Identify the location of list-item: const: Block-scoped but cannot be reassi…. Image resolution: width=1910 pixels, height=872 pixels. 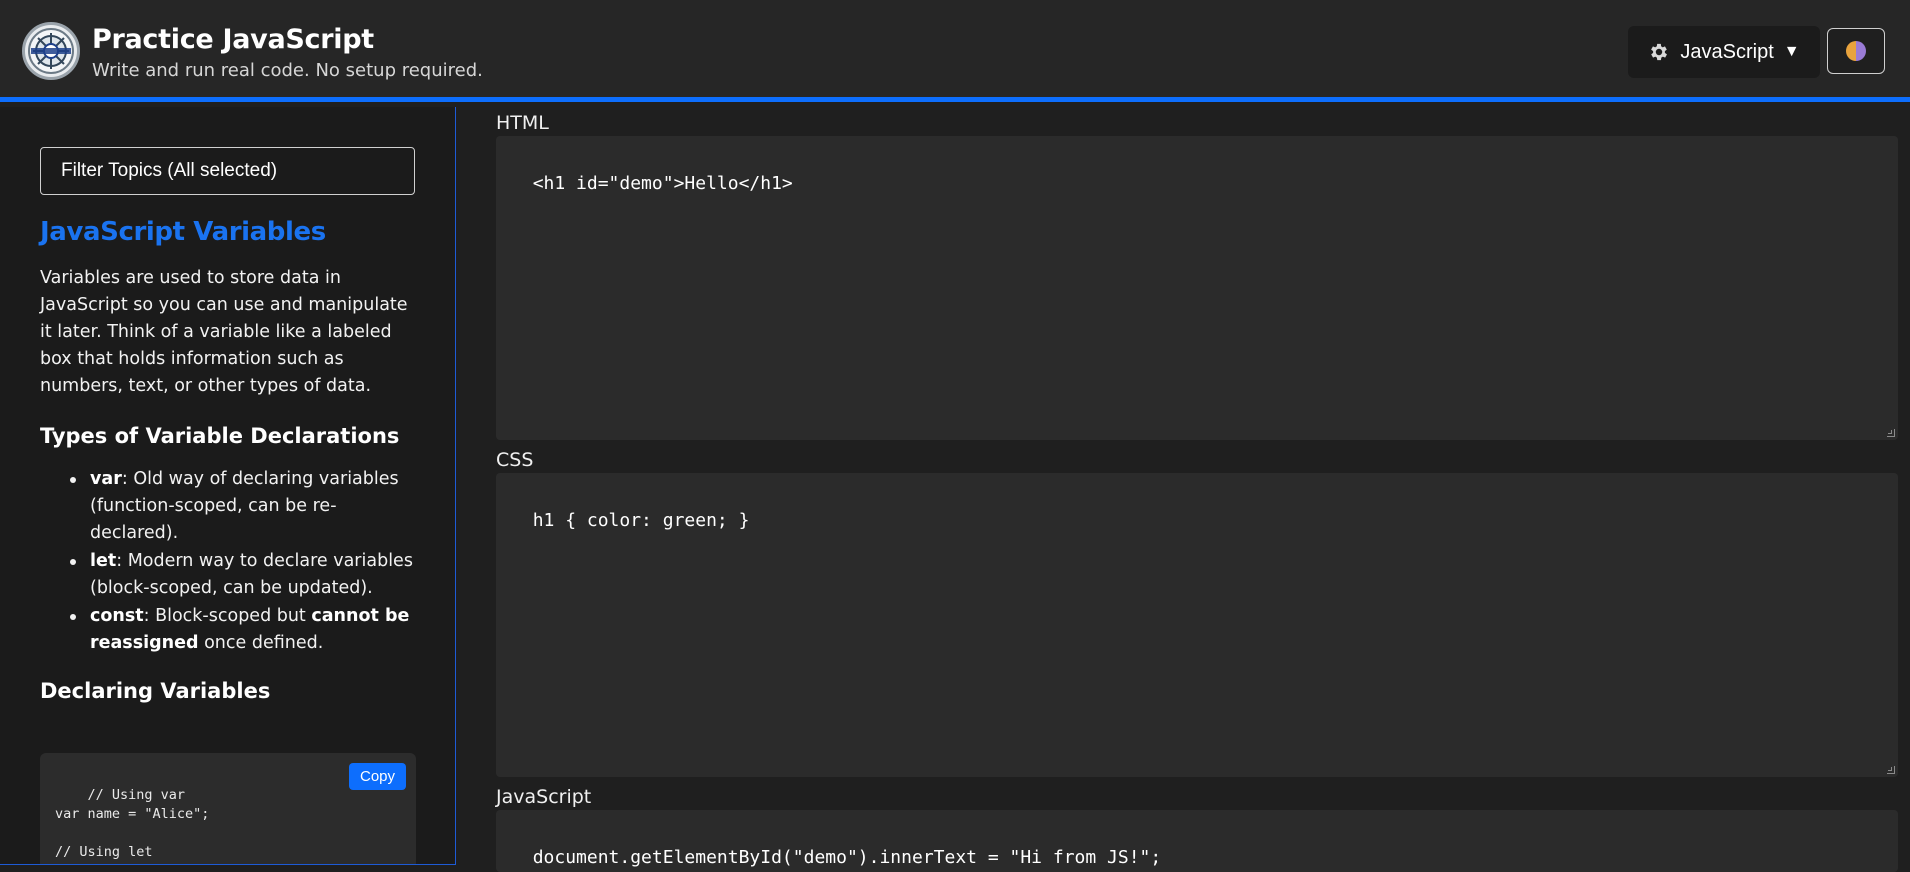
(243, 630).